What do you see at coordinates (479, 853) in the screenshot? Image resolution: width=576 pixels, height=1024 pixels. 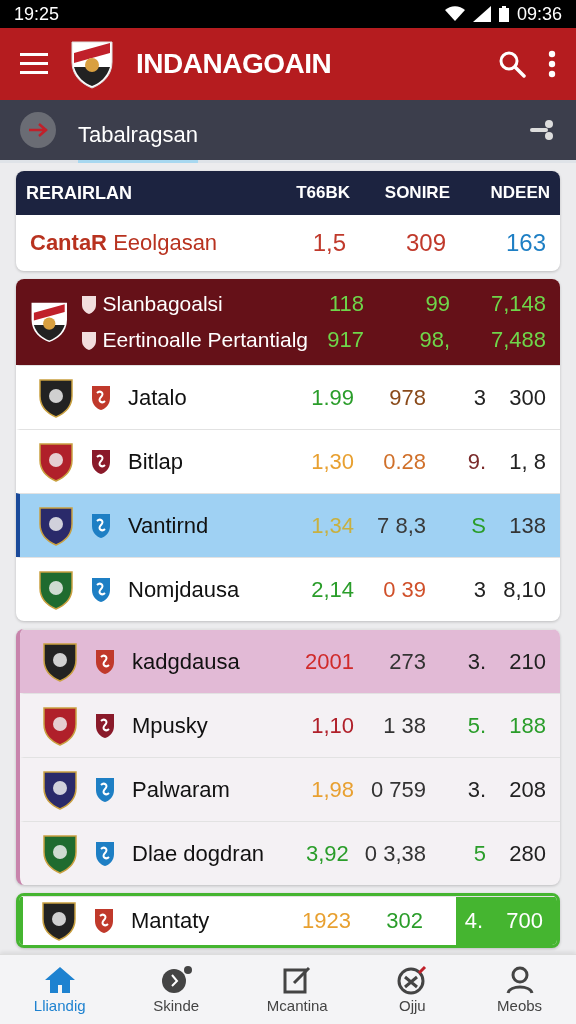 I see `stat-value: 5` at bounding box center [479, 853].